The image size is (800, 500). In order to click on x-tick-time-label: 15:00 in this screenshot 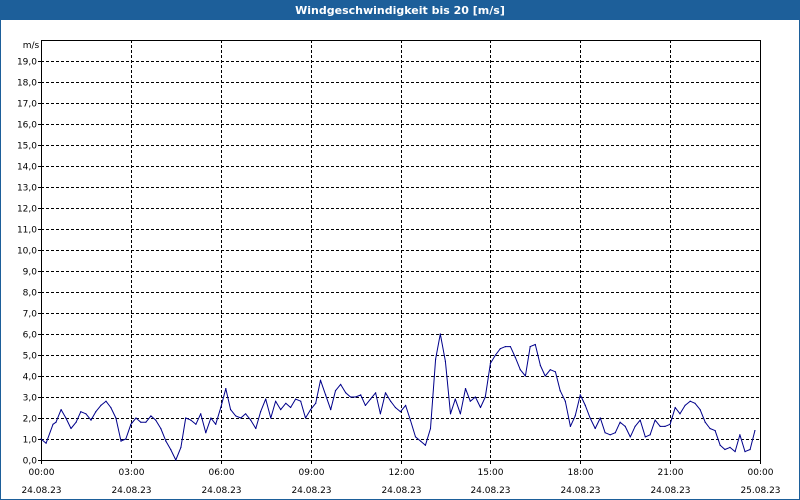, I will do `click(491, 473)`.